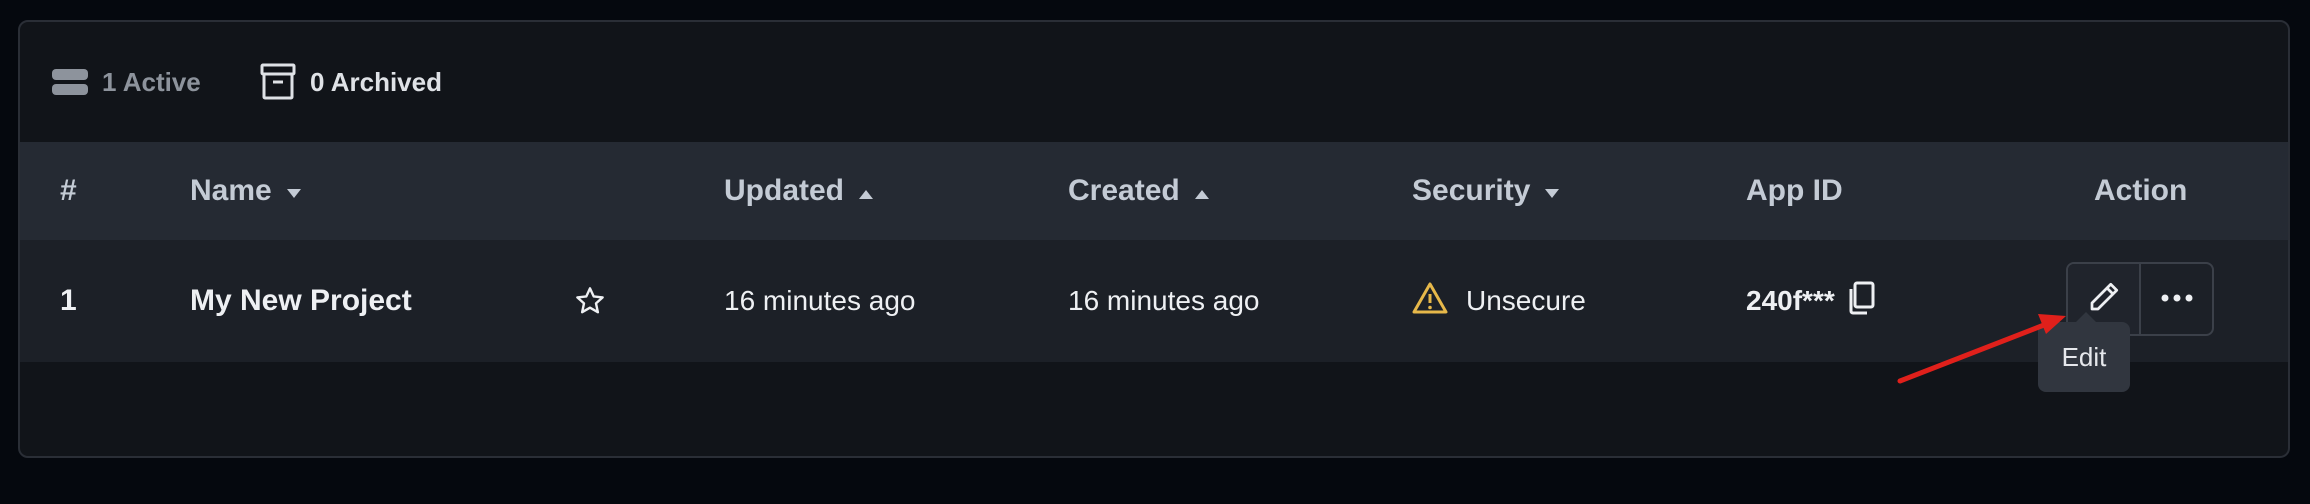  What do you see at coordinates (68, 300) in the screenshot?
I see `row-index: 1` at bounding box center [68, 300].